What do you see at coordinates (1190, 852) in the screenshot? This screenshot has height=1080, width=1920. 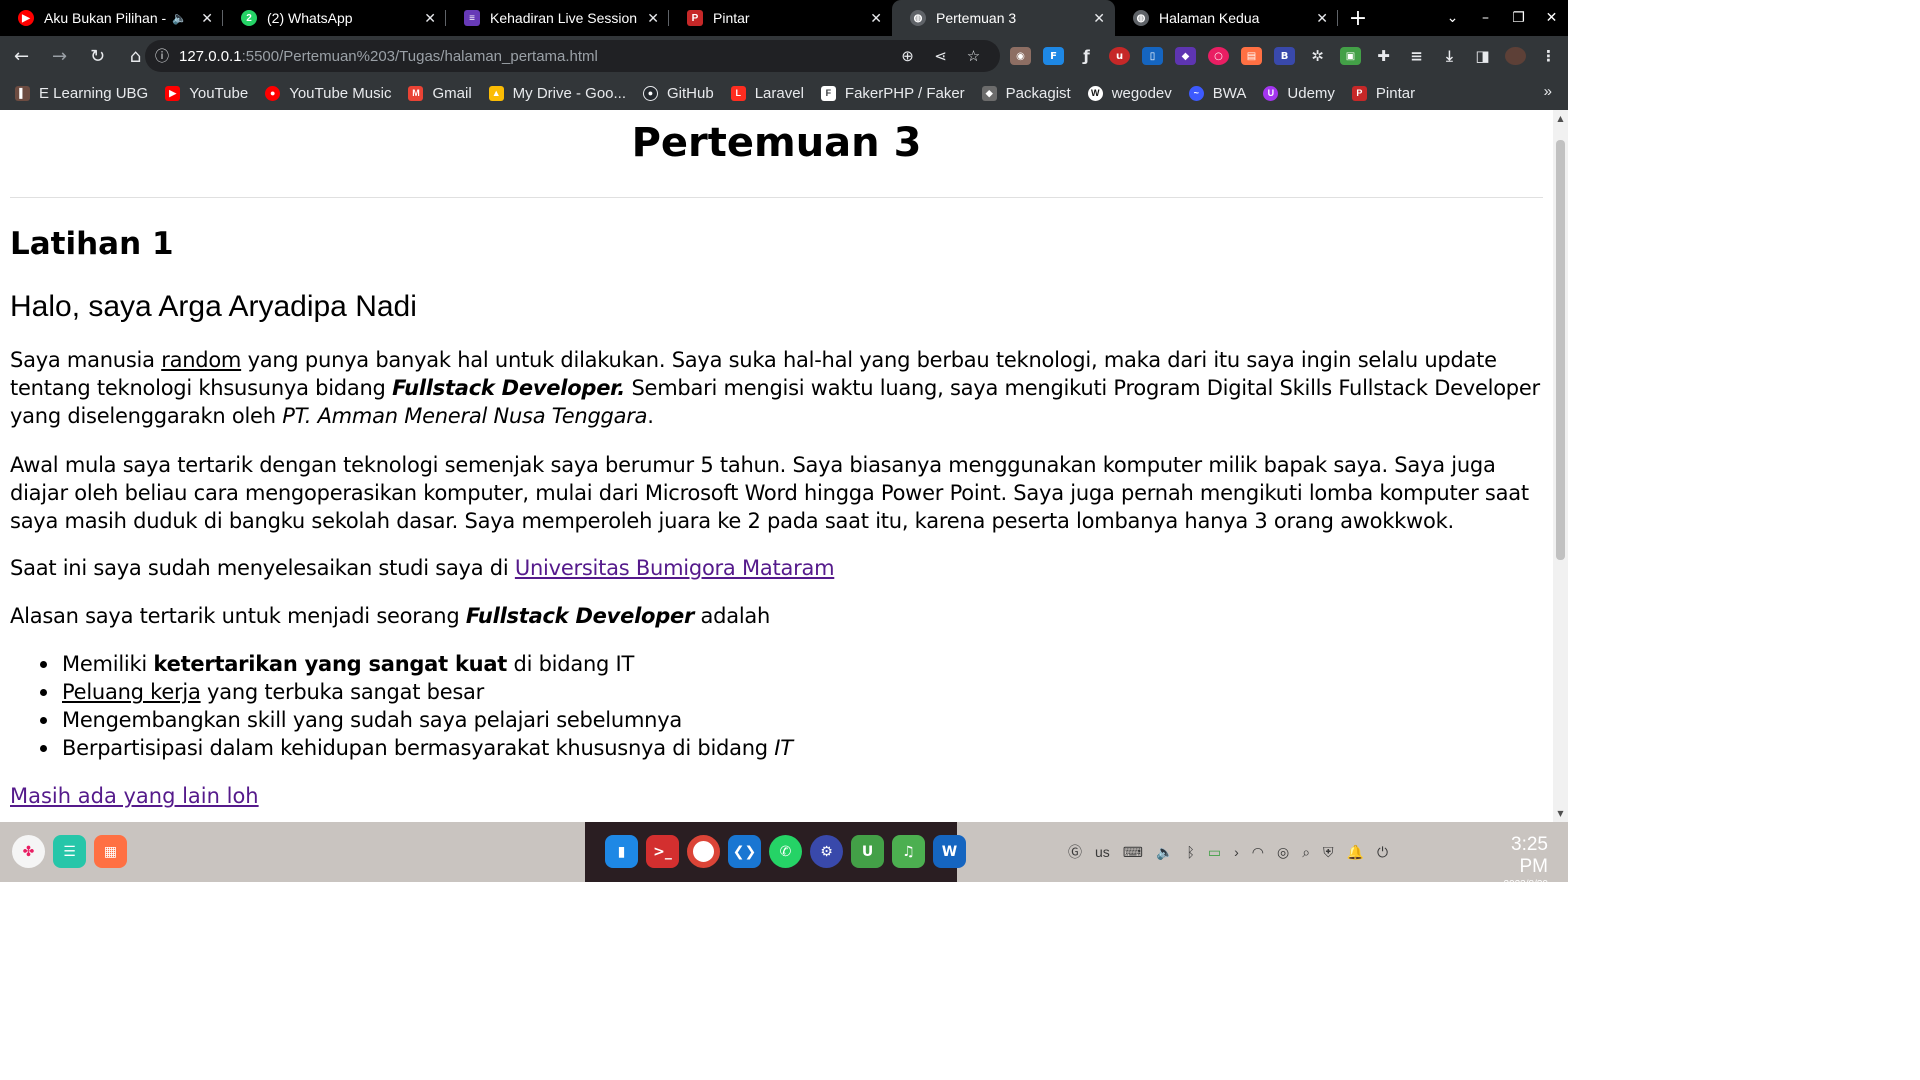 I see `bluetooth-icon: ᛒ` at bounding box center [1190, 852].